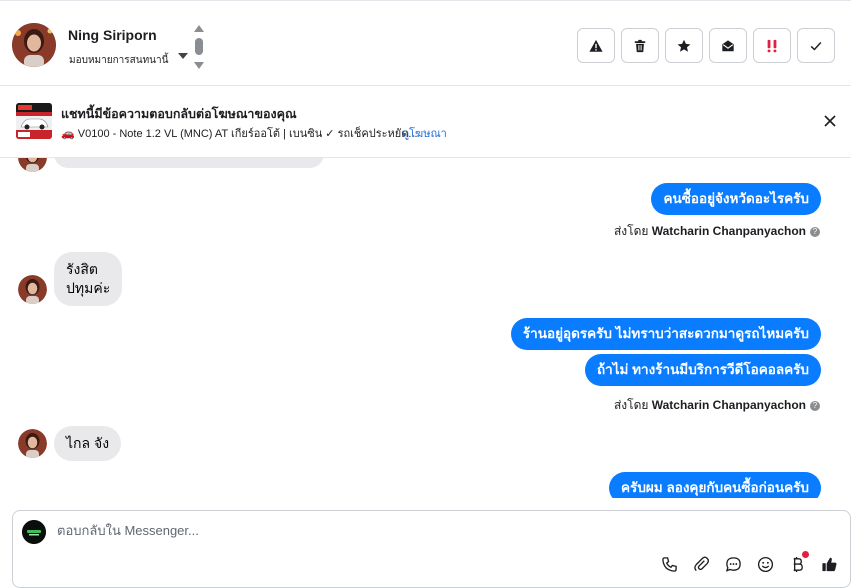 The height and width of the screenshot is (588, 851). Describe the element at coordinates (88, 443) in the screenshot. I see `message-bubble-incoming: ไกล จัง` at that location.